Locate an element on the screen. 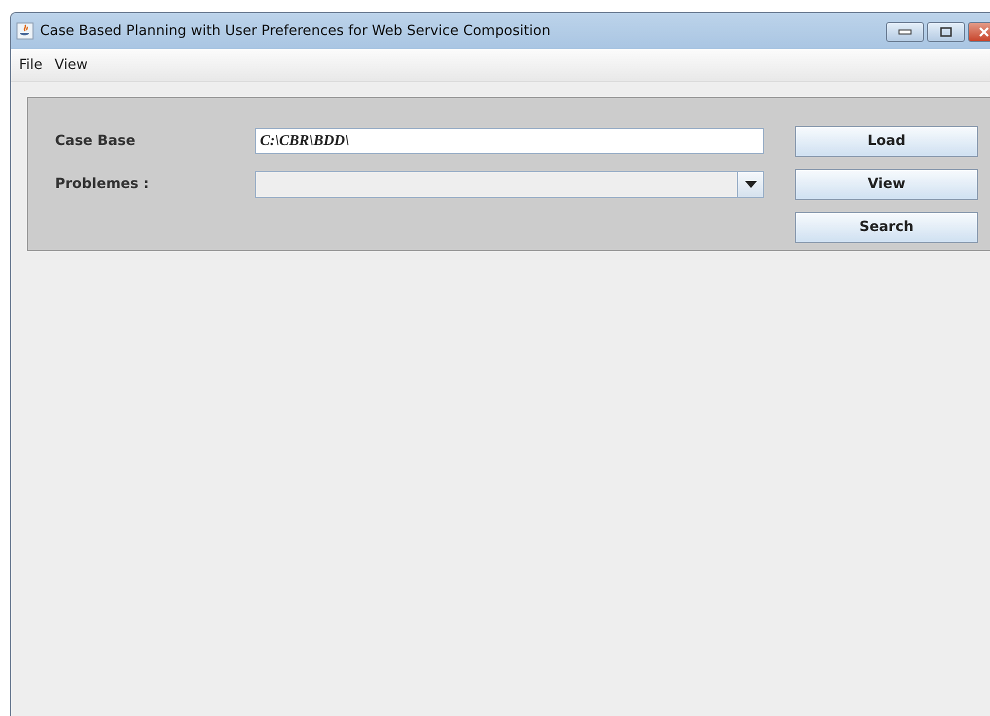 Image resolution: width=990 pixels, height=716 pixels. field-label: Problemes : is located at coordinates (102, 184).